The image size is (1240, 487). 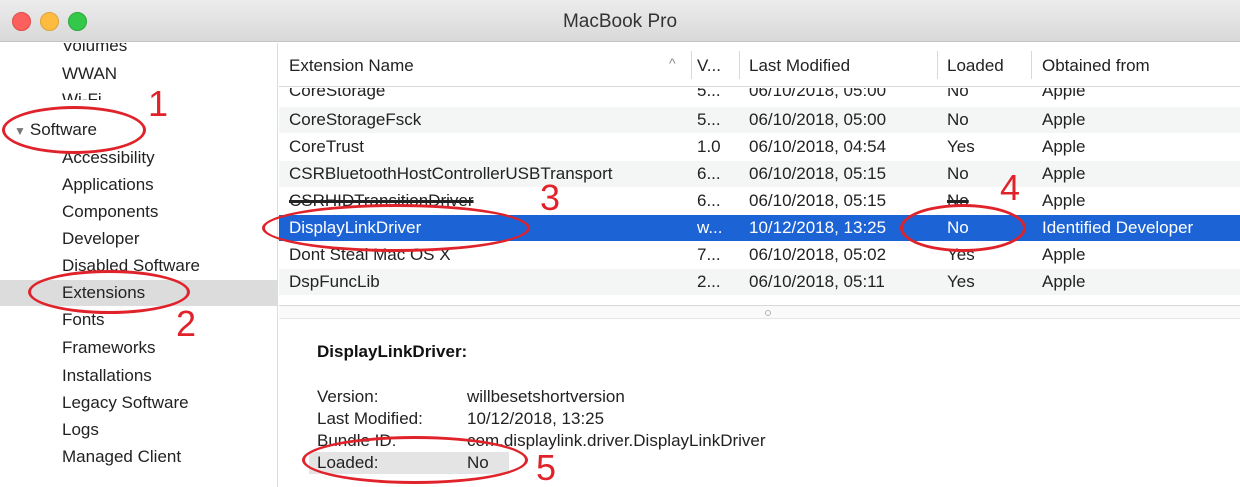 I want to click on sidebar-item-frameworks: Frameworks, so click(x=109, y=348).